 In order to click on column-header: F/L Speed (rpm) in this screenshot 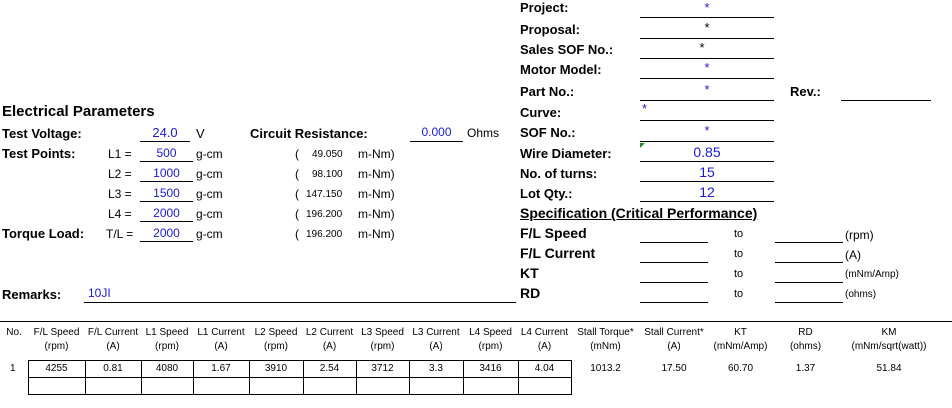, I will do `click(56, 340)`.